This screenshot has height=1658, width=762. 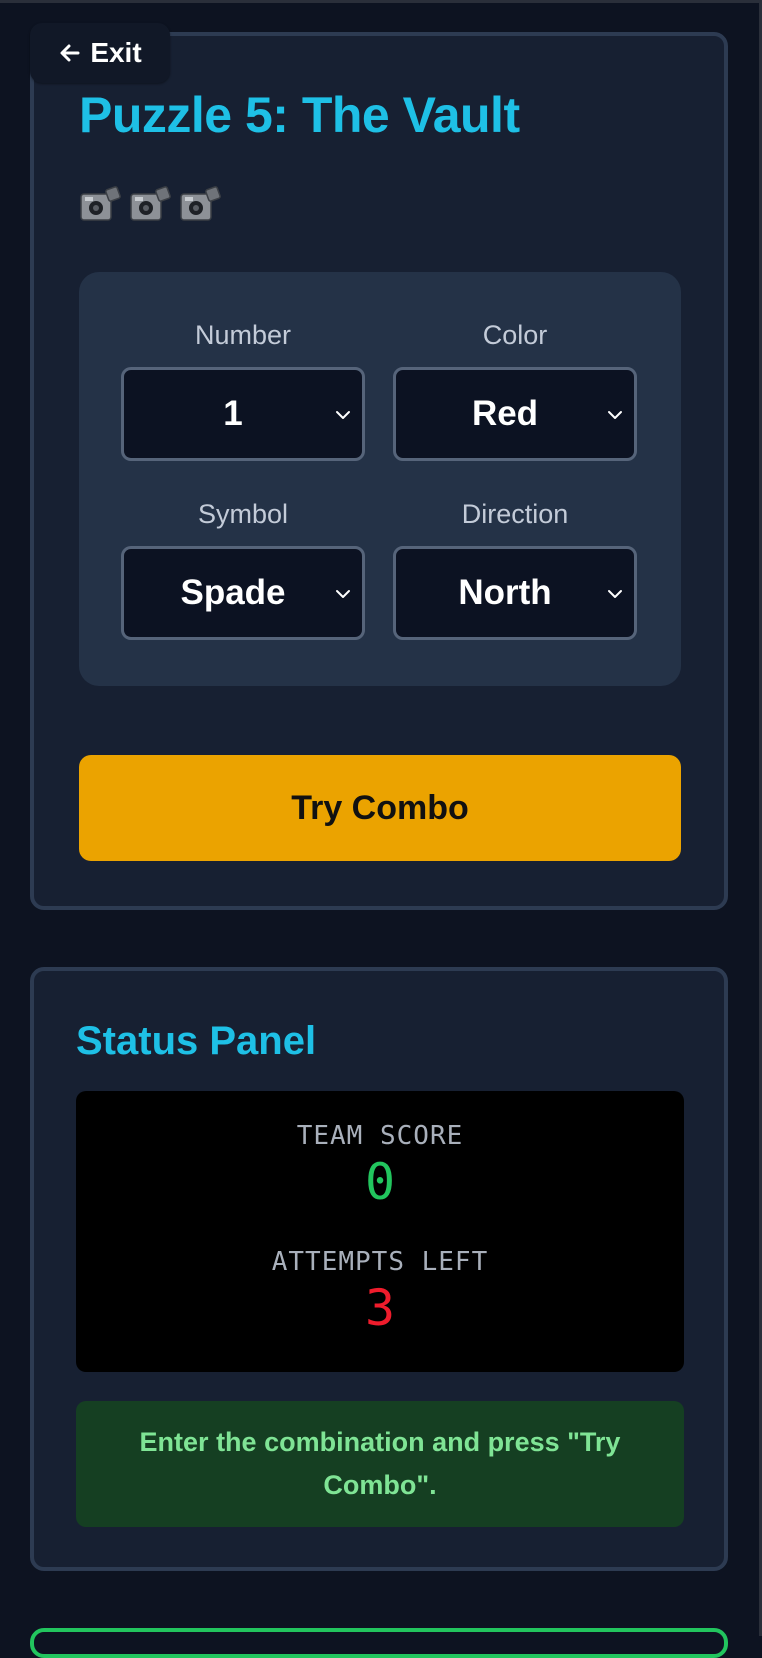 I want to click on number-select-value: 1, so click(x=233, y=413).